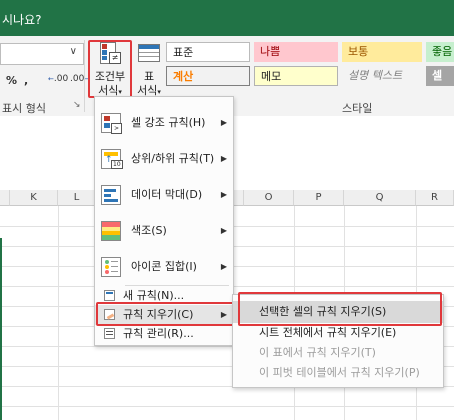 This screenshot has height=420, width=454. I want to click on menu-item-icon-sets: 아이콘 집합(I) ▶, so click(164, 267).